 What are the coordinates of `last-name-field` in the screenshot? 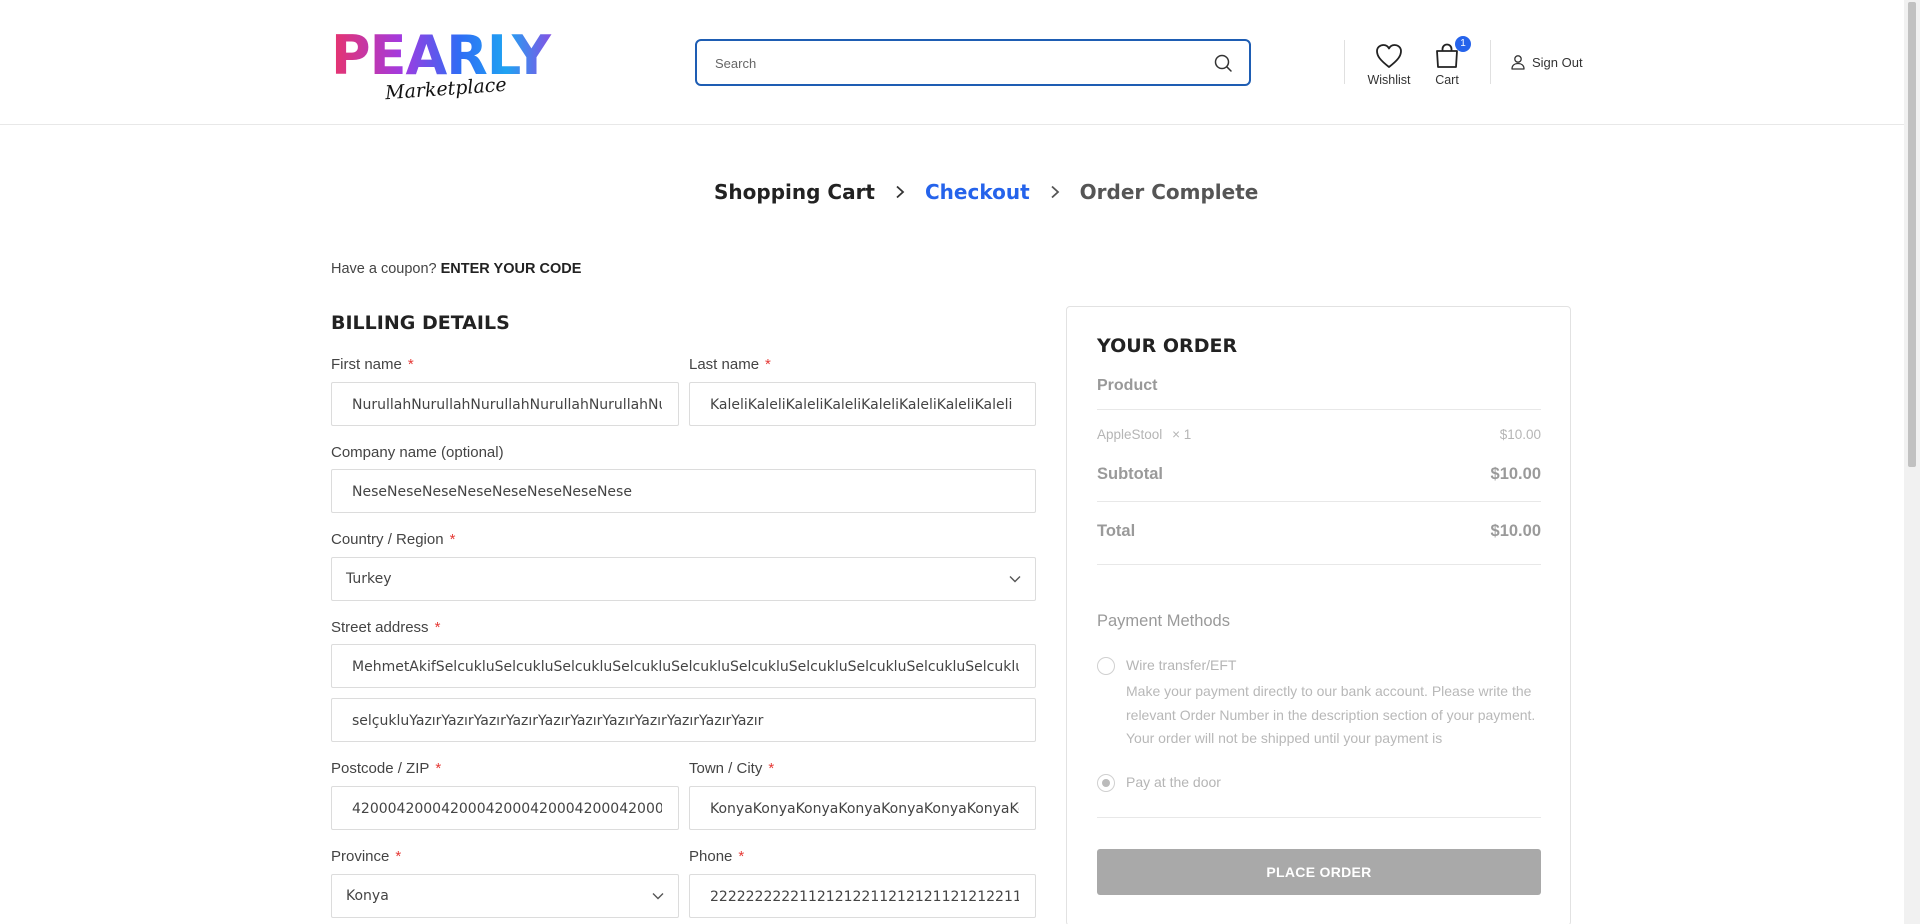 It's located at (862, 404).